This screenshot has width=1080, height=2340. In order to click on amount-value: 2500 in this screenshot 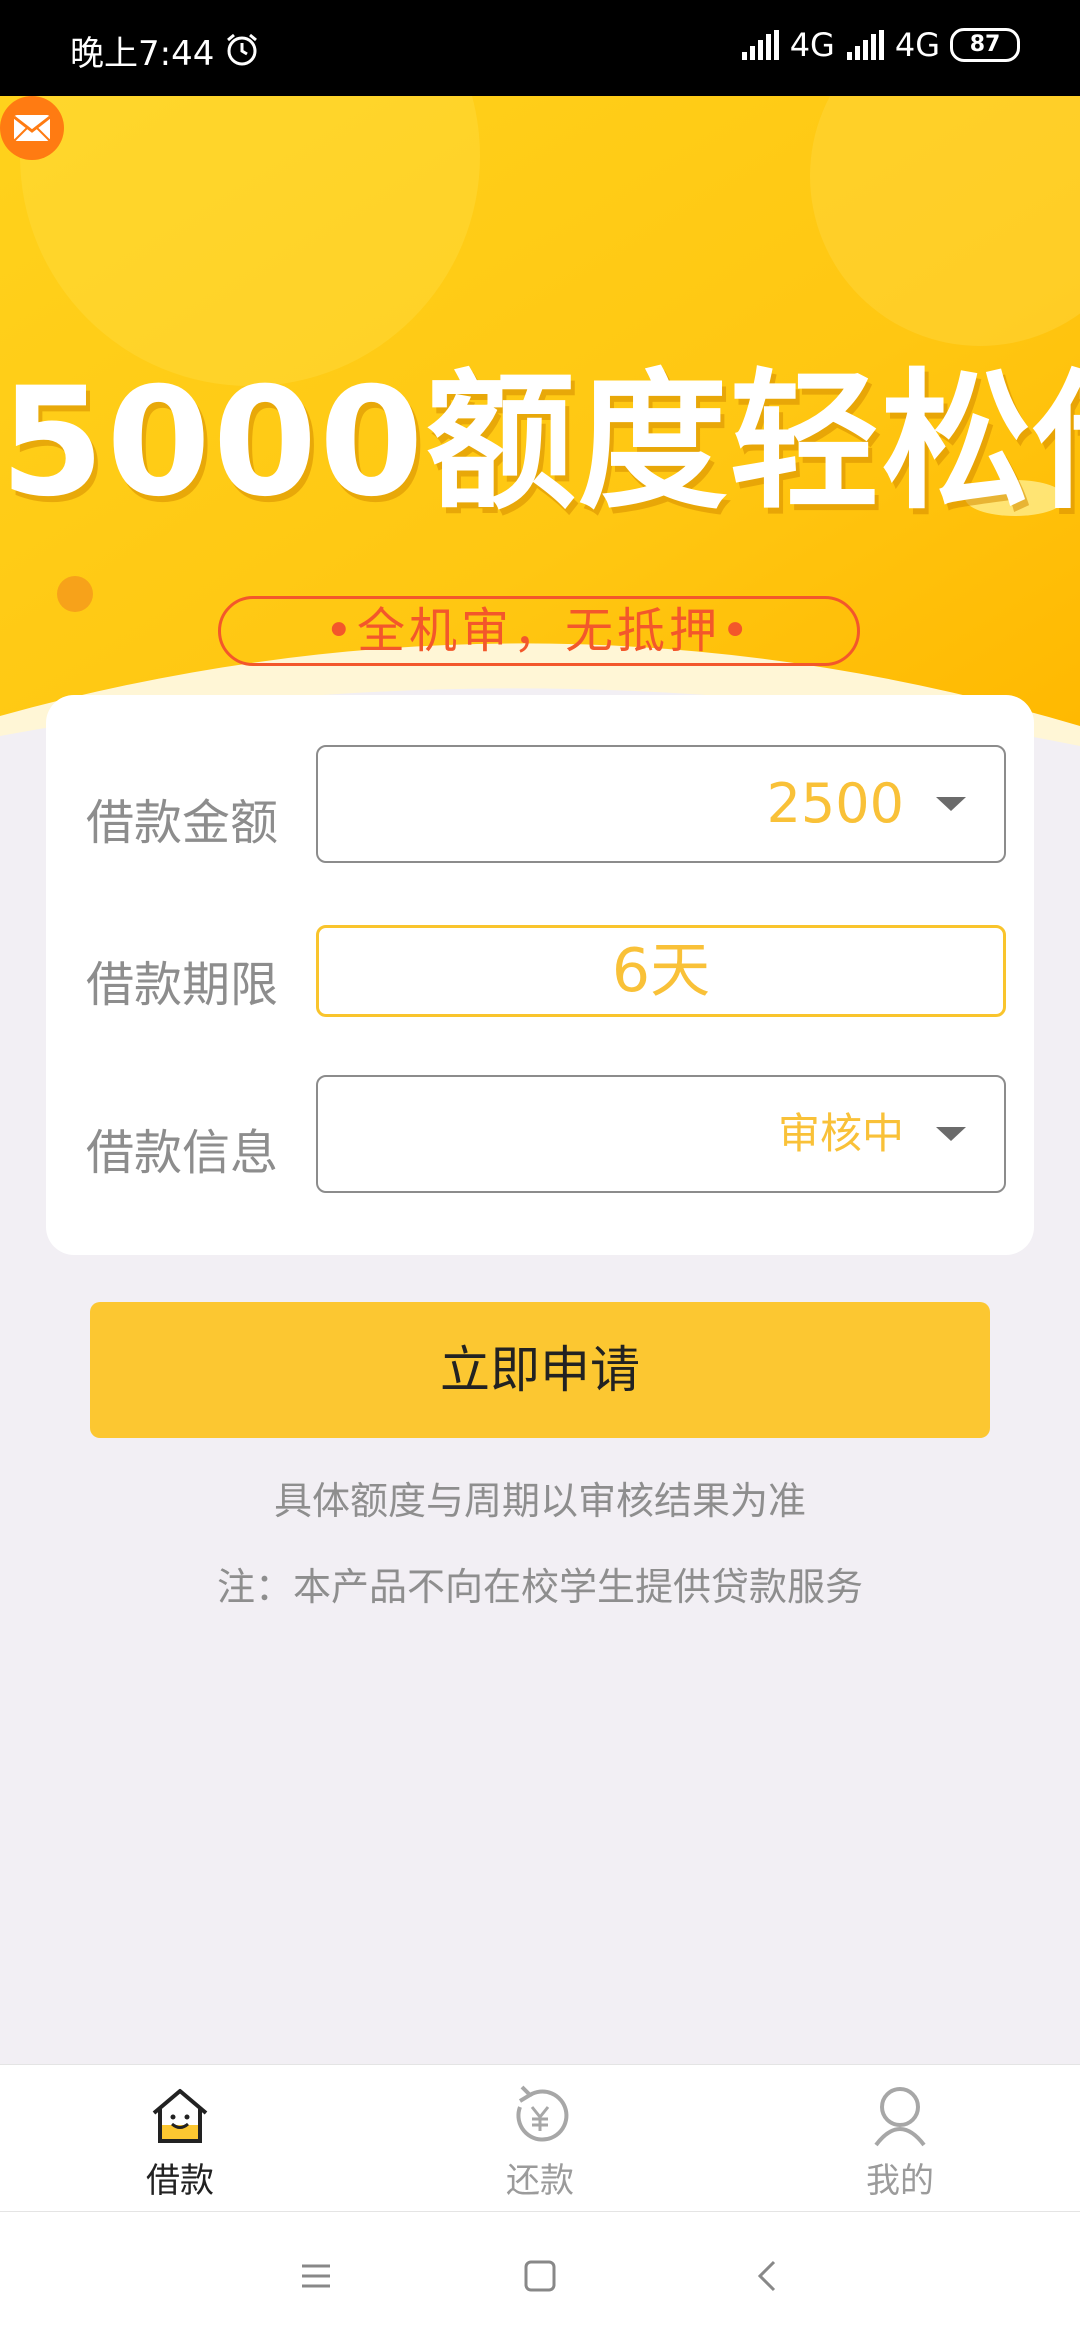, I will do `click(835, 803)`.